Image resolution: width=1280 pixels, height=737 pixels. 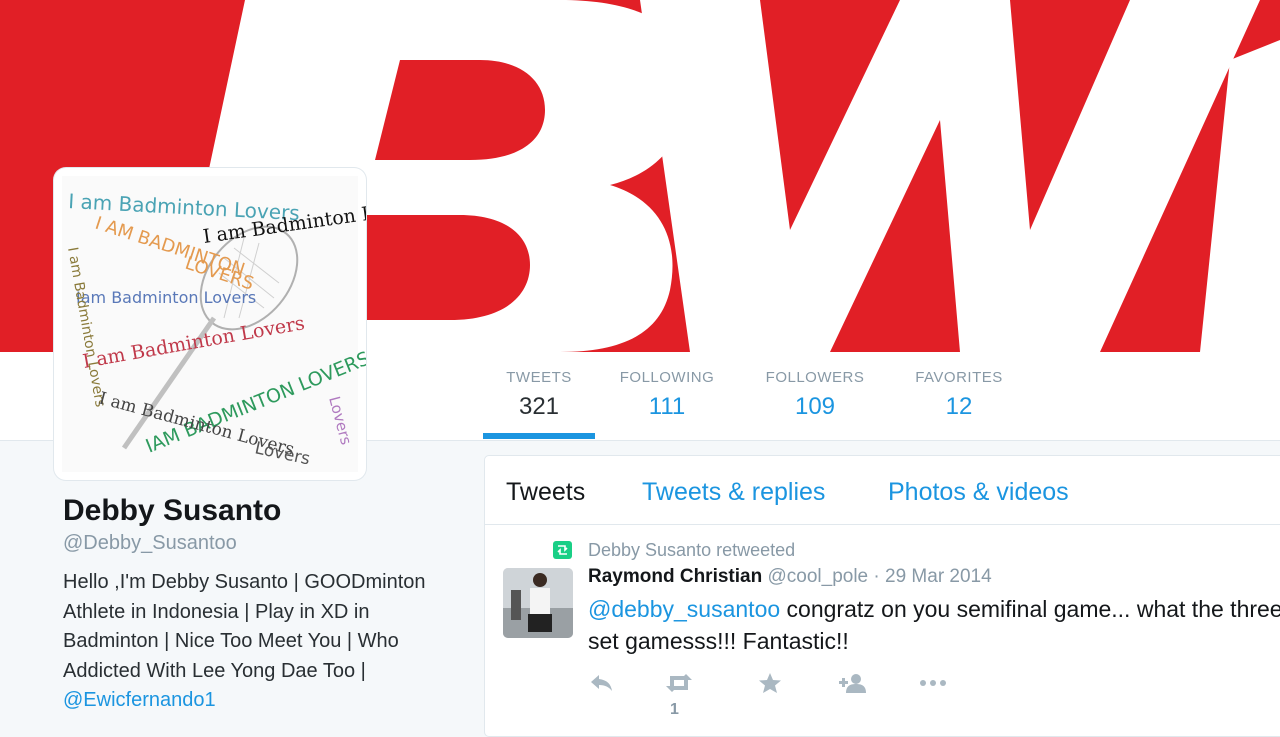 What do you see at coordinates (959, 406) in the screenshot?
I see `stat-favorites-value: 12` at bounding box center [959, 406].